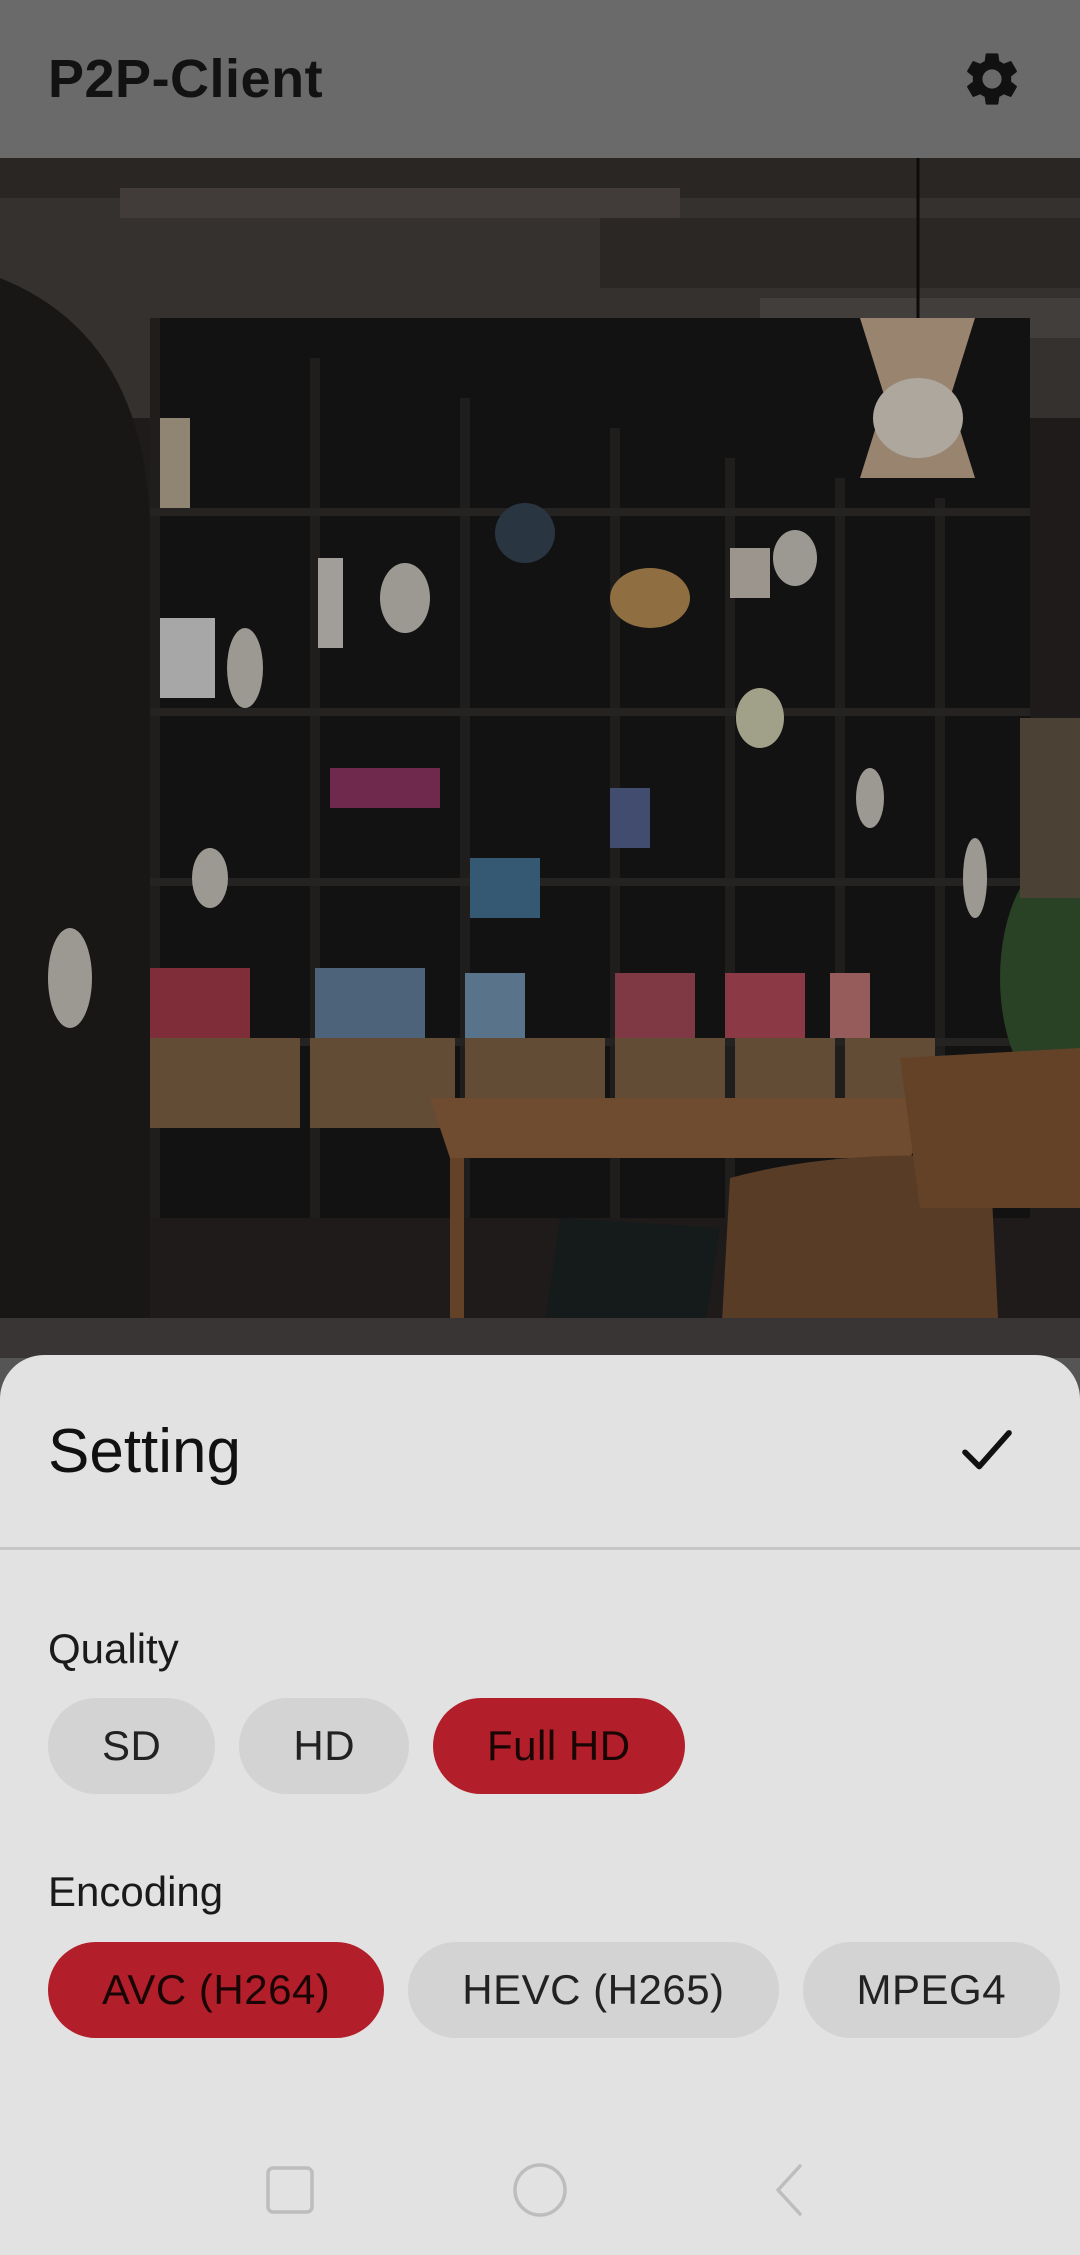 The height and width of the screenshot is (2255, 1080). I want to click on quality-options: SD HD Full HD, so click(366, 1746).